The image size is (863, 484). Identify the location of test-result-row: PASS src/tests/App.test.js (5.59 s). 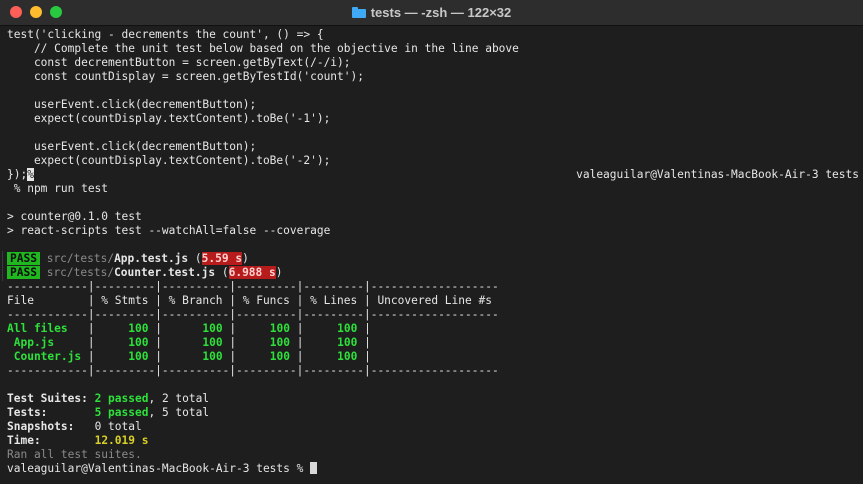
(128, 259).